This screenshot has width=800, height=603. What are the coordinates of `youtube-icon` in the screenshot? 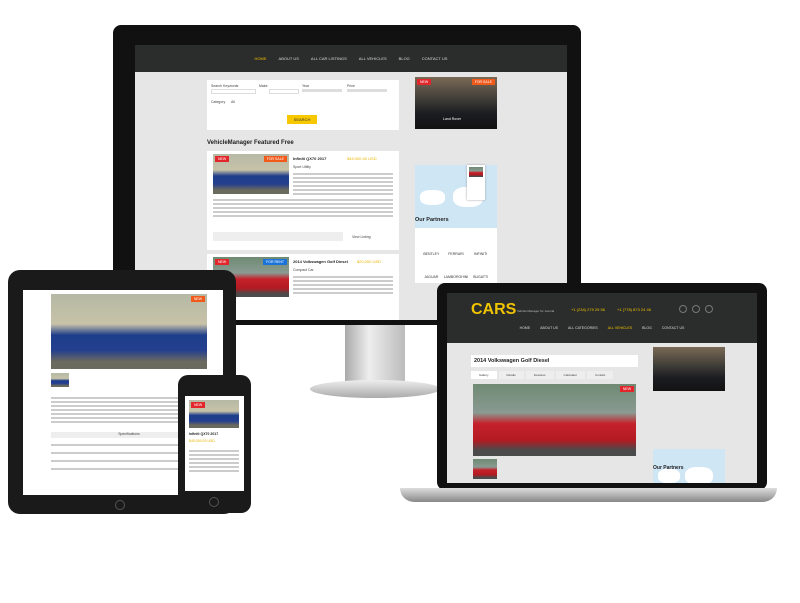 It's located at (709, 309).